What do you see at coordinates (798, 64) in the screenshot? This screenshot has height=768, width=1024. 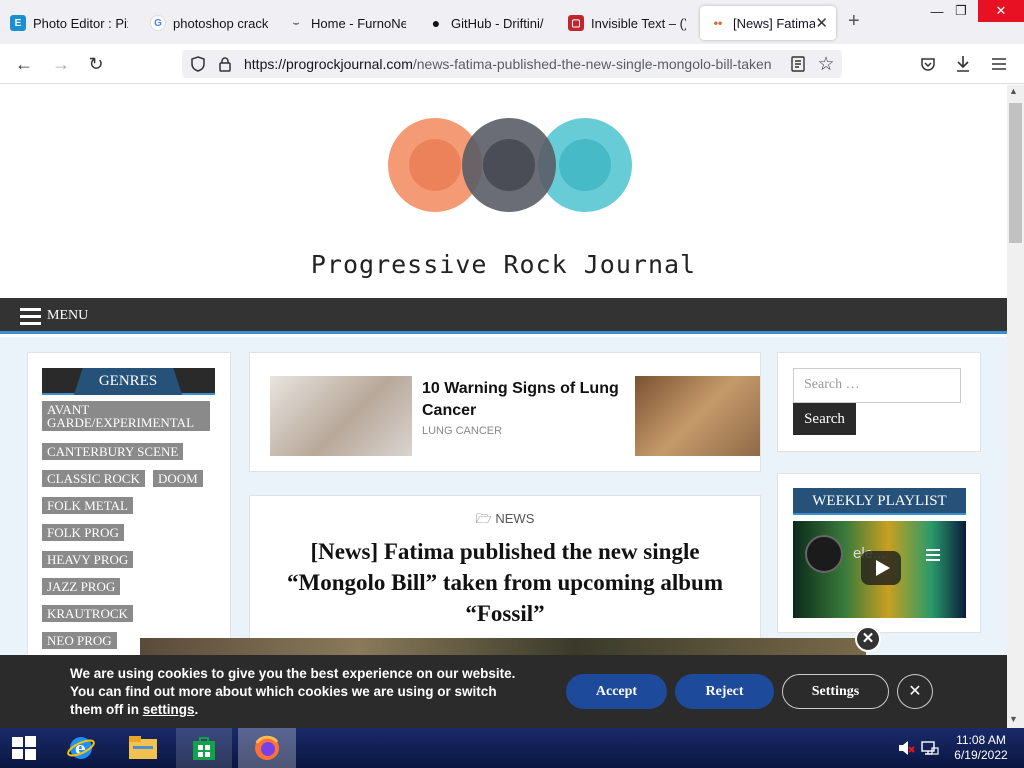 I see `reader-view-icon` at bounding box center [798, 64].